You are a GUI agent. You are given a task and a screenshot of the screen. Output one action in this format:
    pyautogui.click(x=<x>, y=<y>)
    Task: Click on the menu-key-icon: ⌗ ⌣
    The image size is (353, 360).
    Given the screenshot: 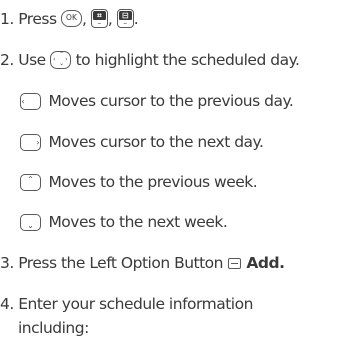 What is the action you would take?
    pyautogui.click(x=99, y=18)
    